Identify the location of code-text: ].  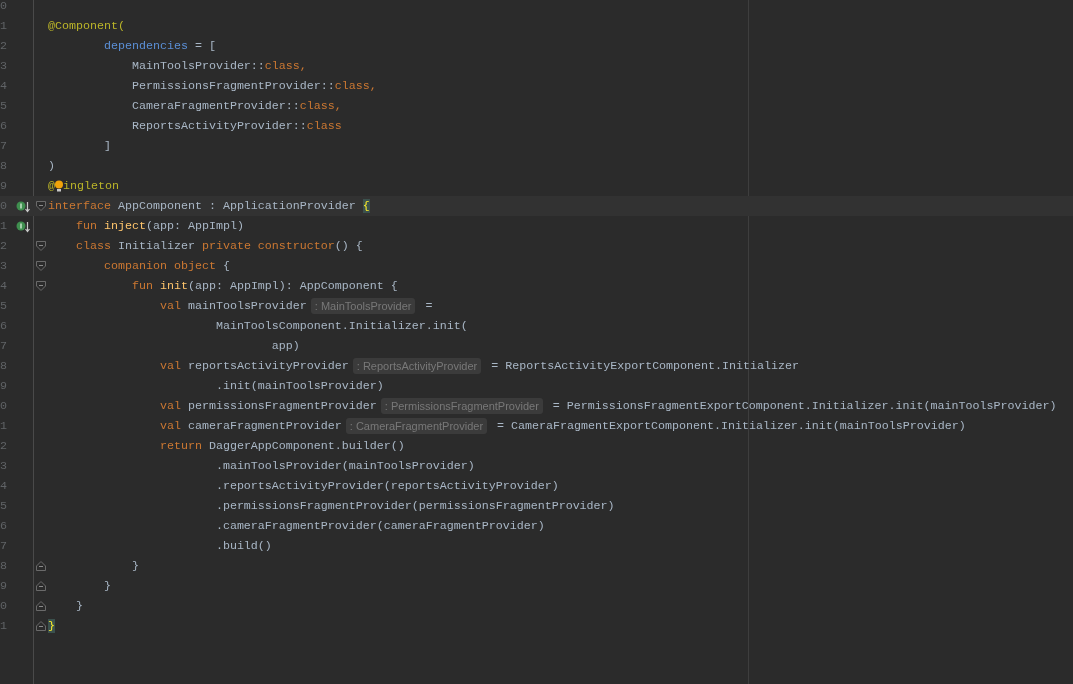
(107, 146).